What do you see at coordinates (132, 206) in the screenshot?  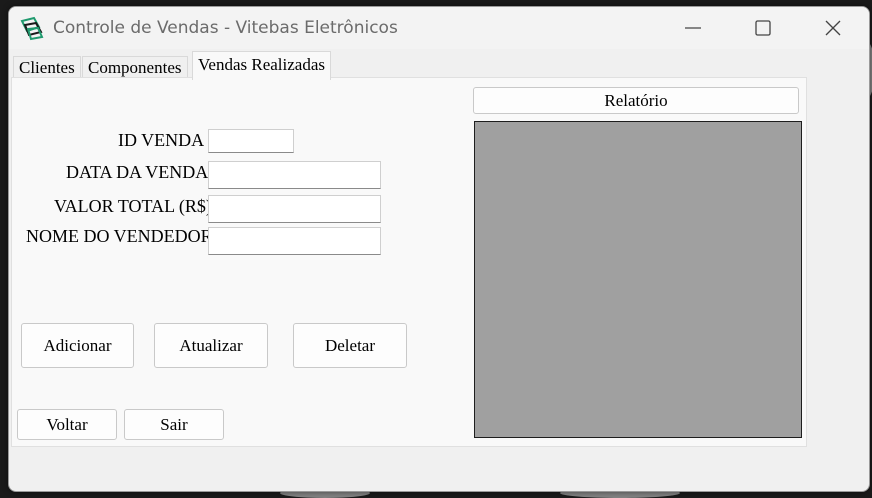 I see `valor-total-label: VALOR TOTAL (R$)` at bounding box center [132, 206].